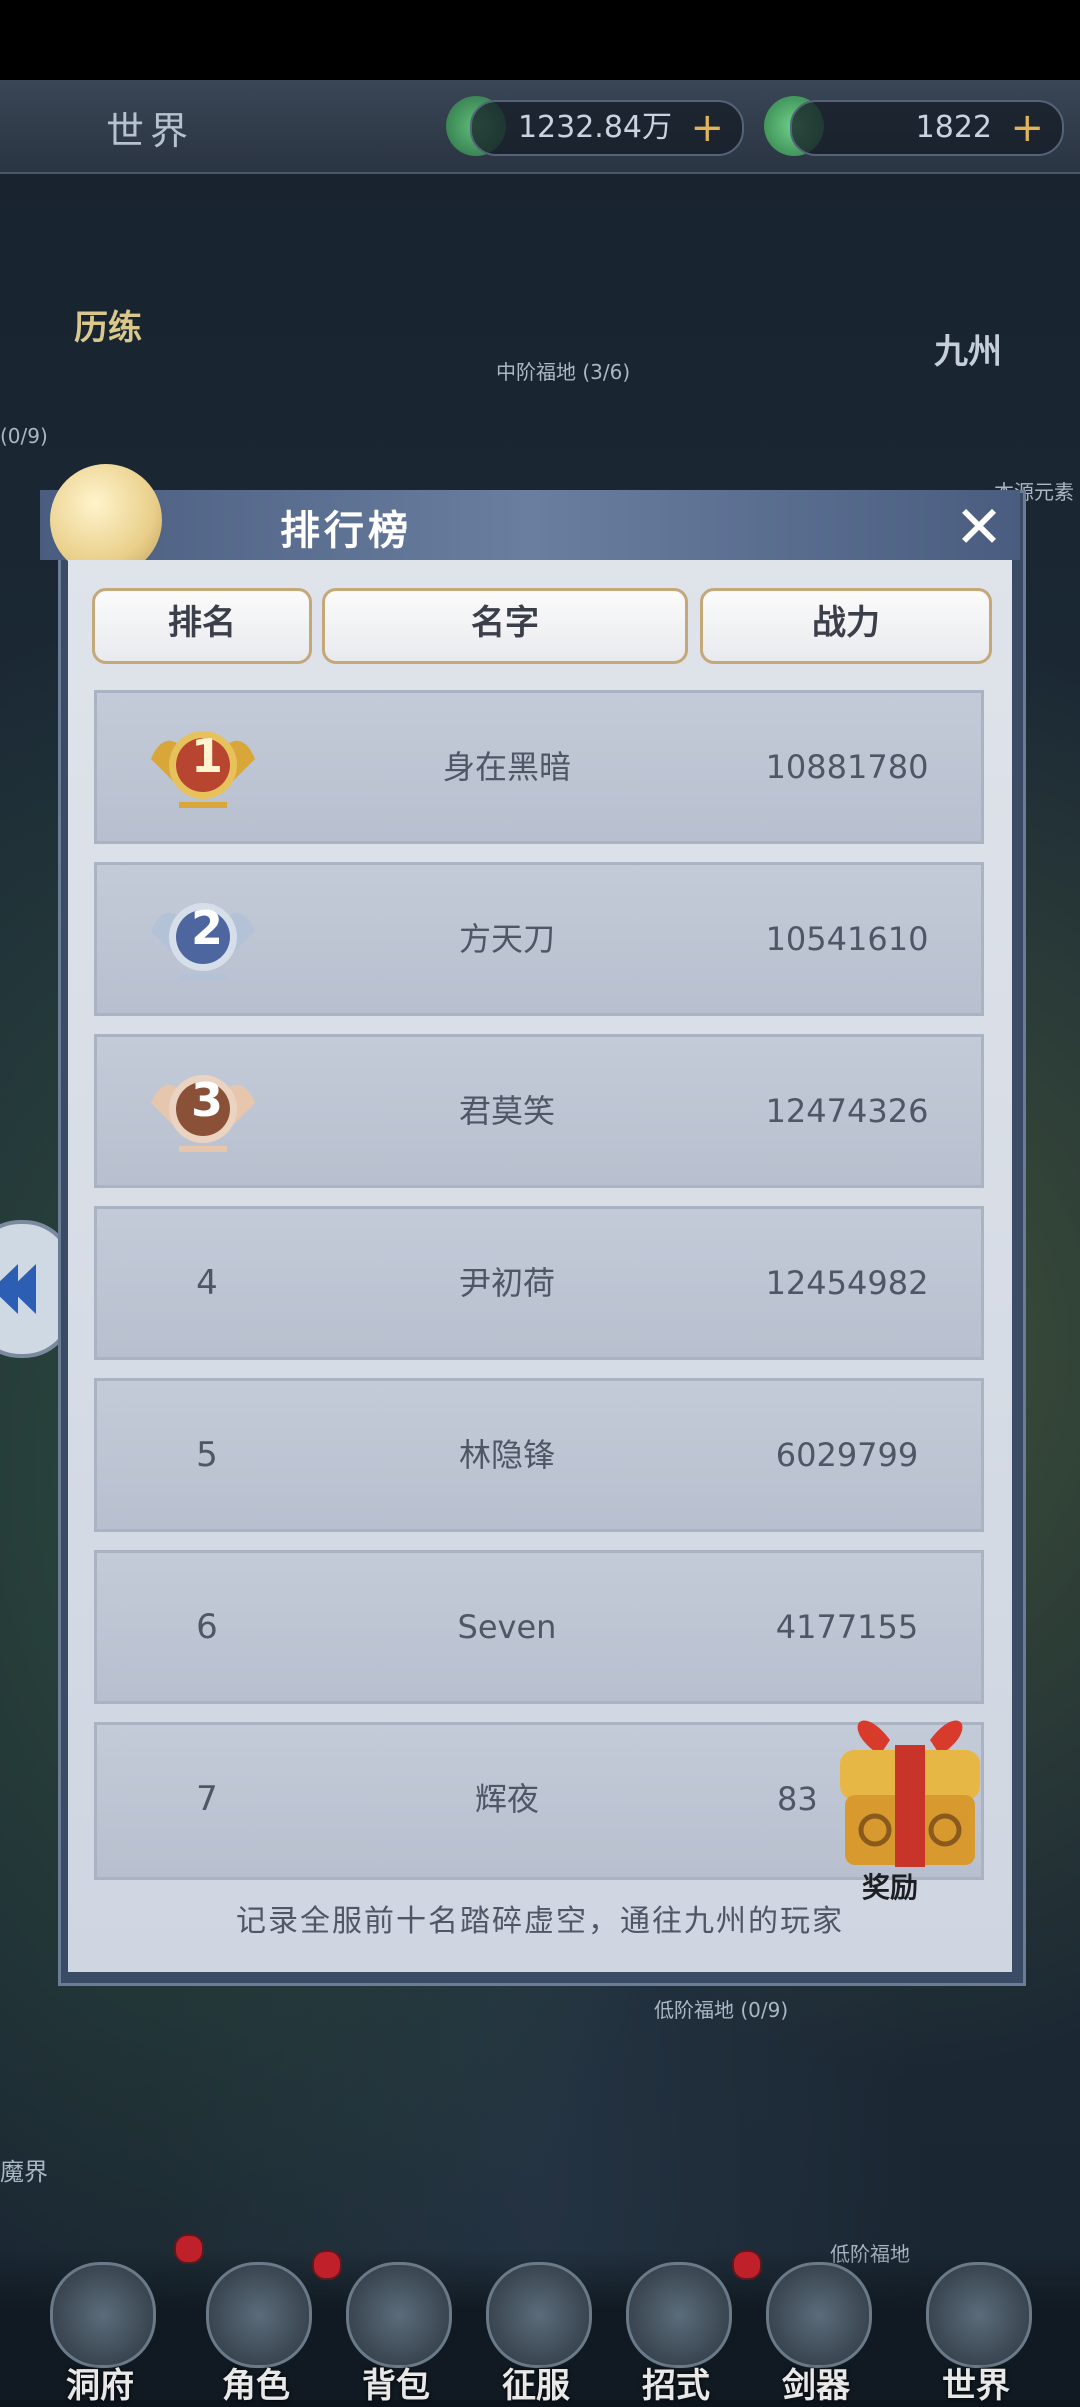 The width and height of the screenshot is (1080, 2407). I want to click on token-value: 1822, so click(953, 127).